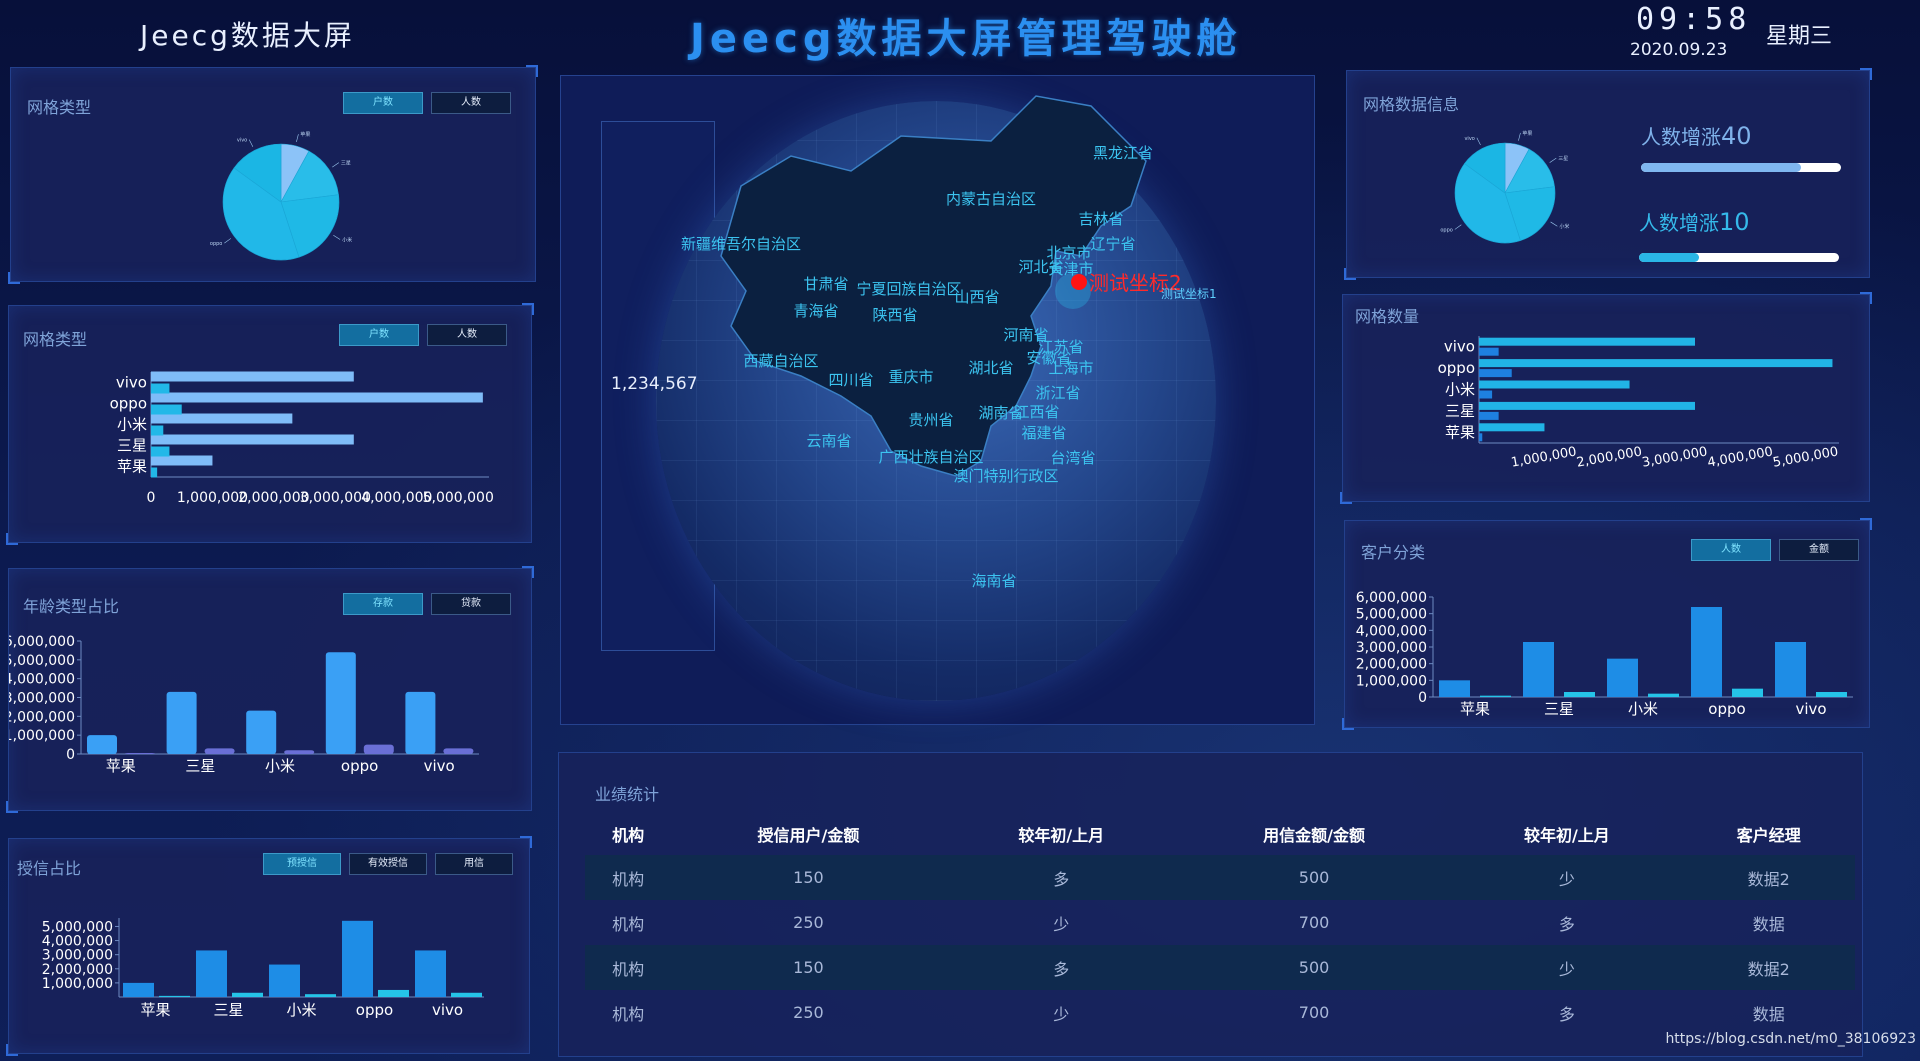  Describe the element at coordinates (930, 457) in the screenshot. I see `province-label: 广西壮族自治区` at that location.